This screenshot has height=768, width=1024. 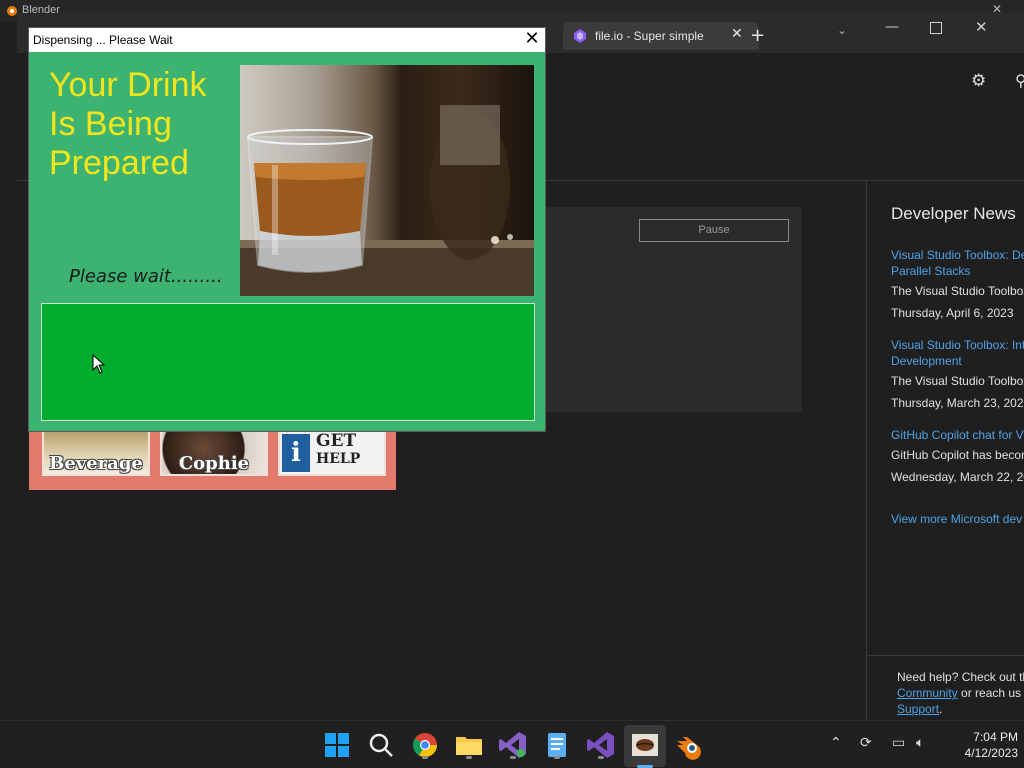 I want to click on volume-icon: 🔈︎, so click(x=920, y=743).